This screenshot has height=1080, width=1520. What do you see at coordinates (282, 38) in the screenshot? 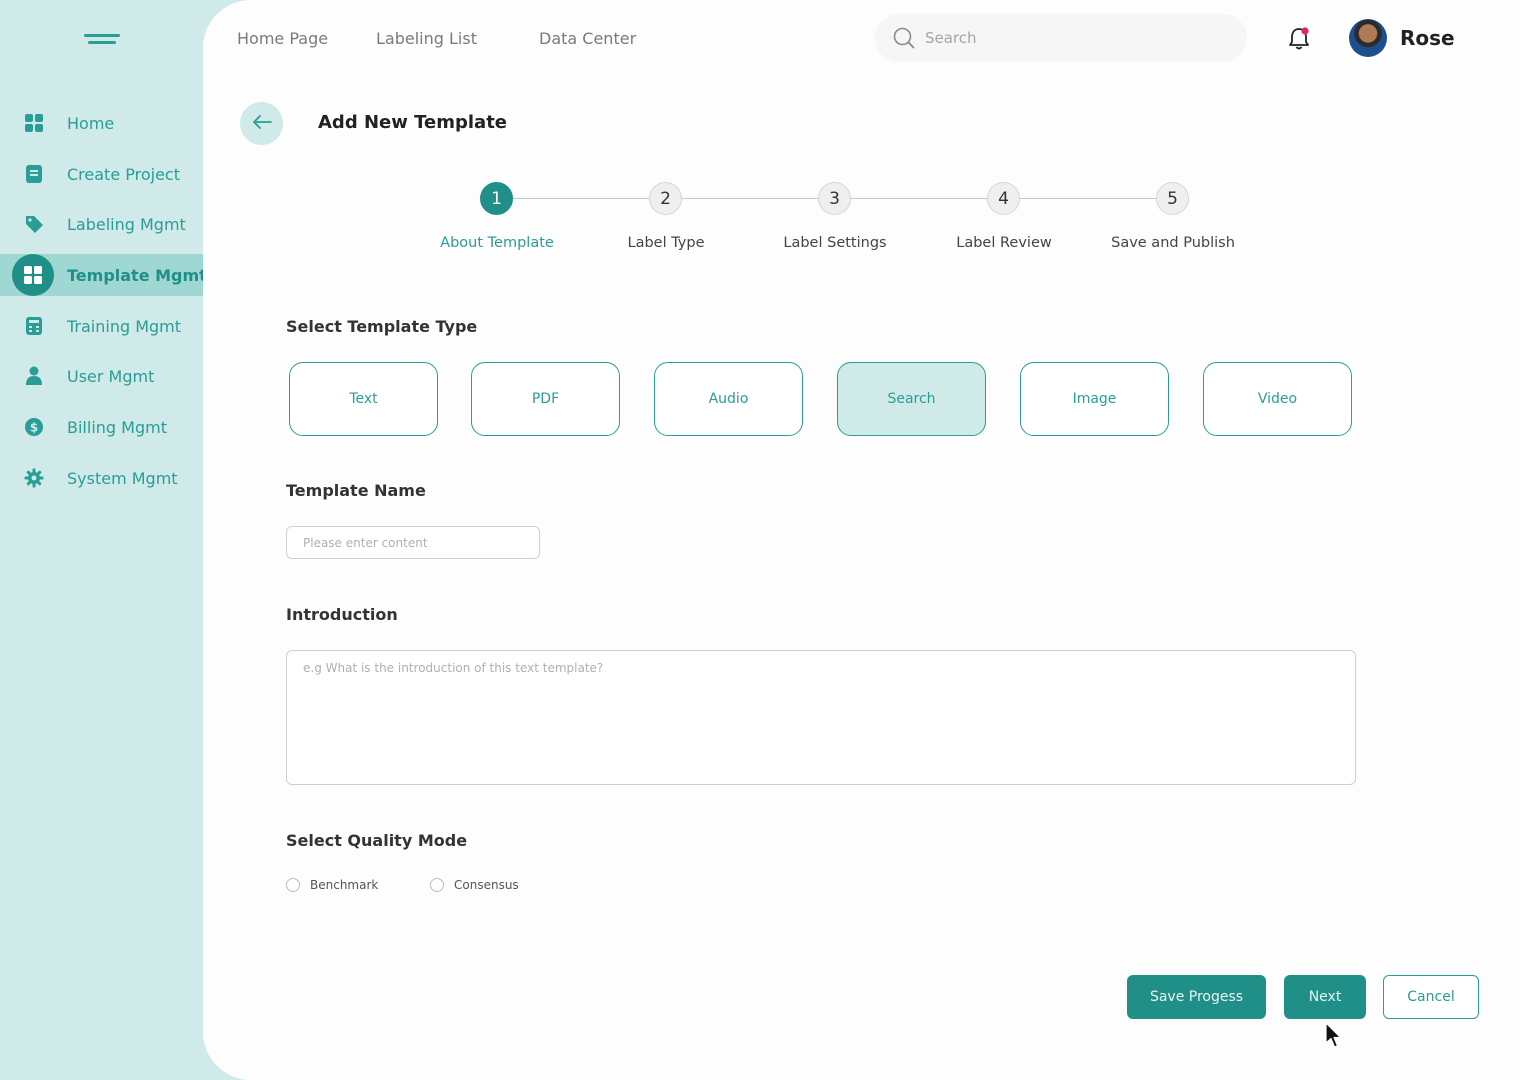
I see `nav-home-page: Home Page` at bounding box center [282, 38].